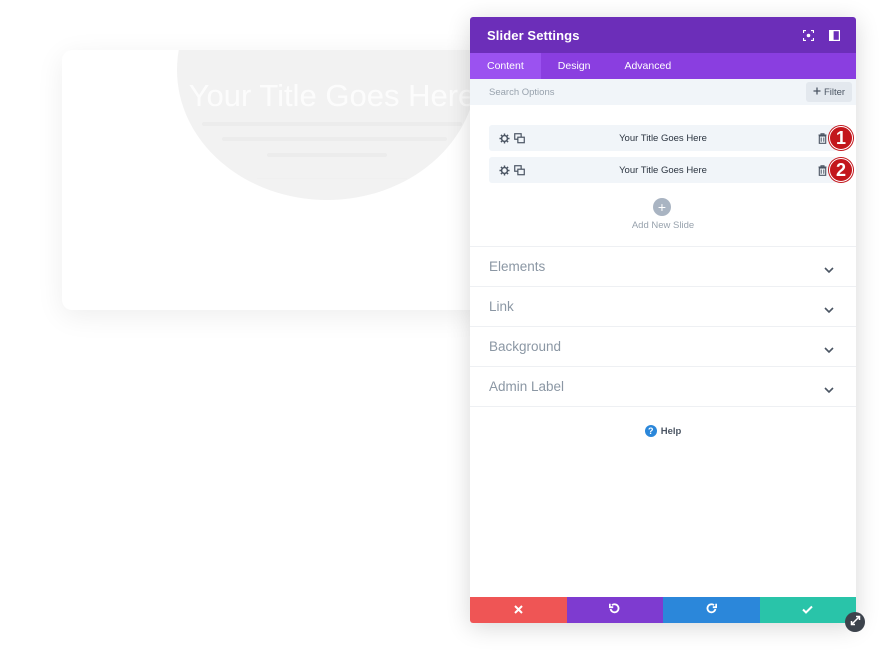 The height and width of the screenshot is (657, 880). What do you see at coordinates (620, 92) in the screenshot?
I see `search-options-input` at bounding box center [620, 92].